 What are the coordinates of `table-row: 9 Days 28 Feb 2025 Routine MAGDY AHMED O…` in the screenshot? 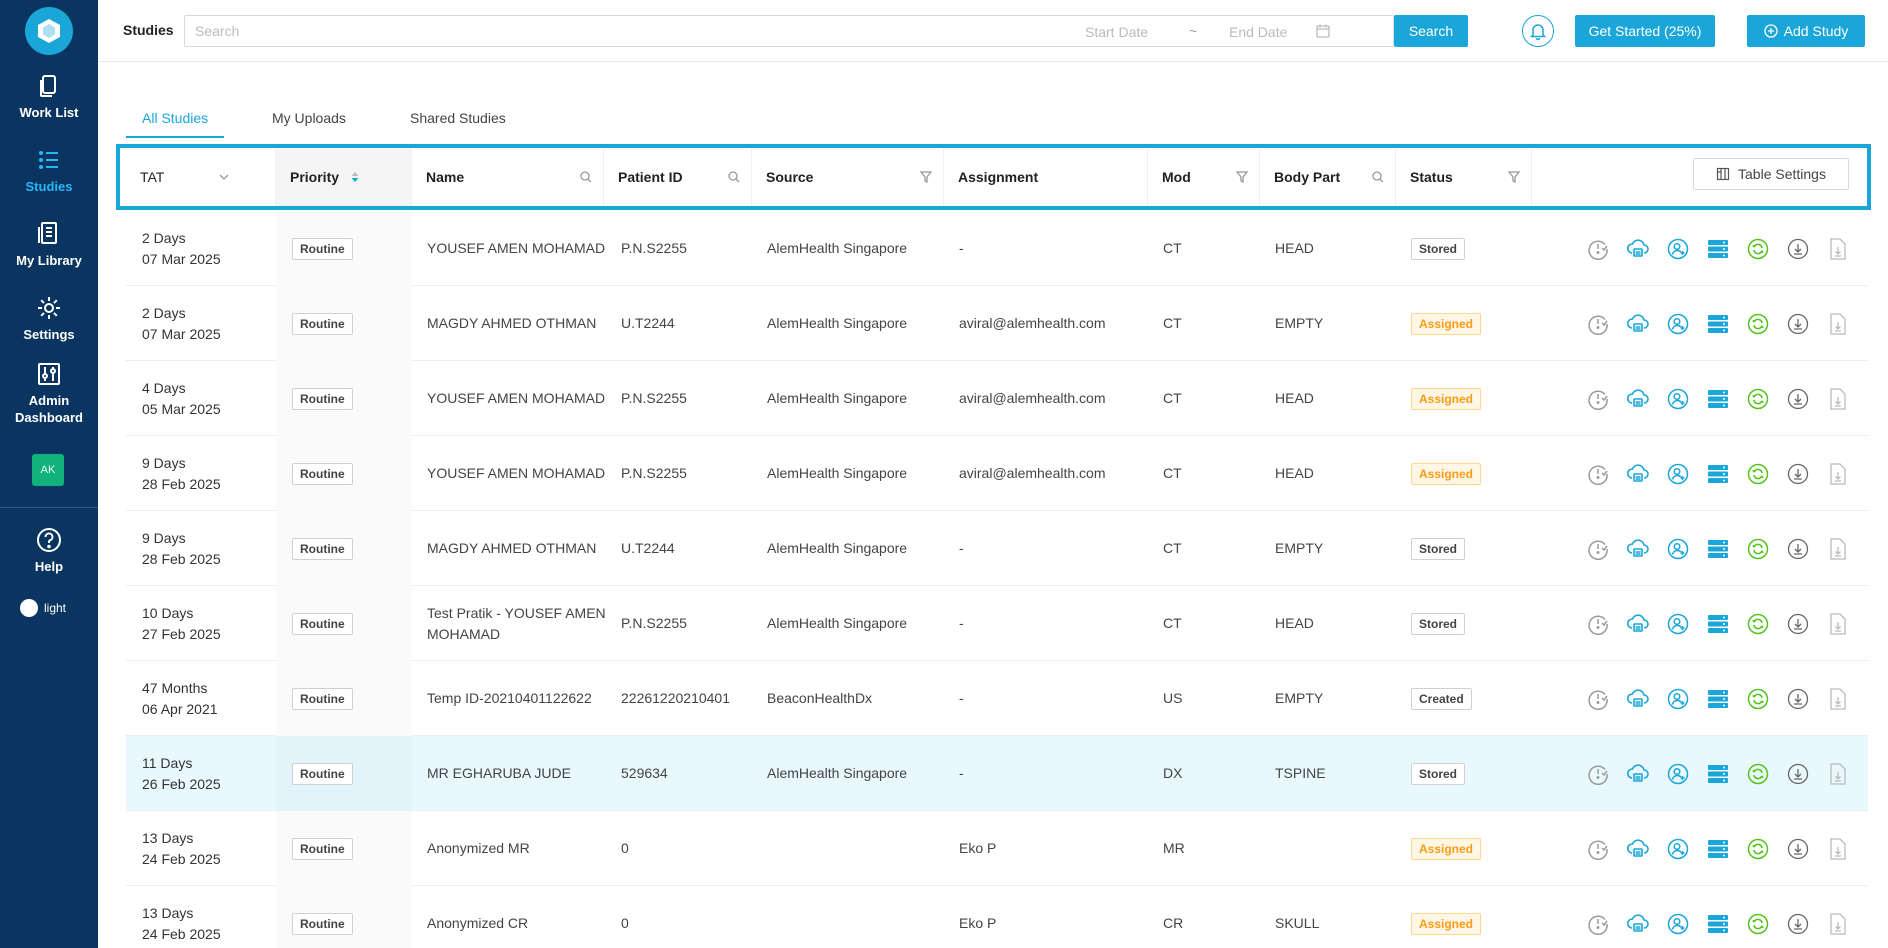 It's located at (997, 548).